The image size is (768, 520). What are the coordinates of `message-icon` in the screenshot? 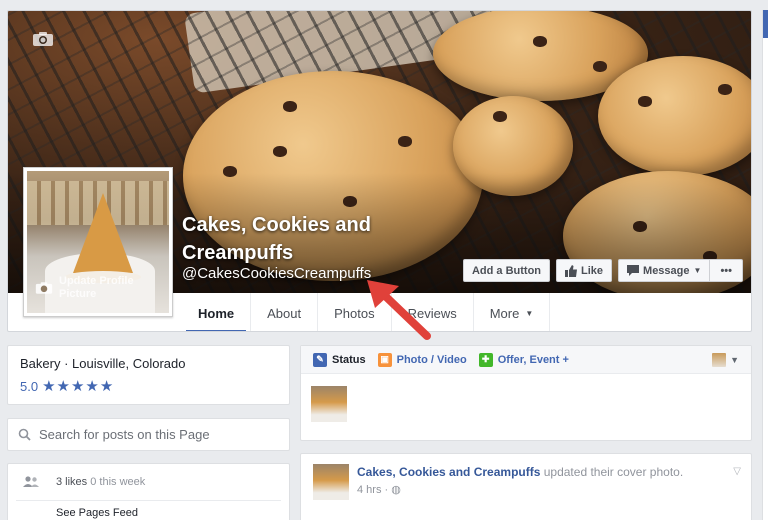 It's located at (633, 270).